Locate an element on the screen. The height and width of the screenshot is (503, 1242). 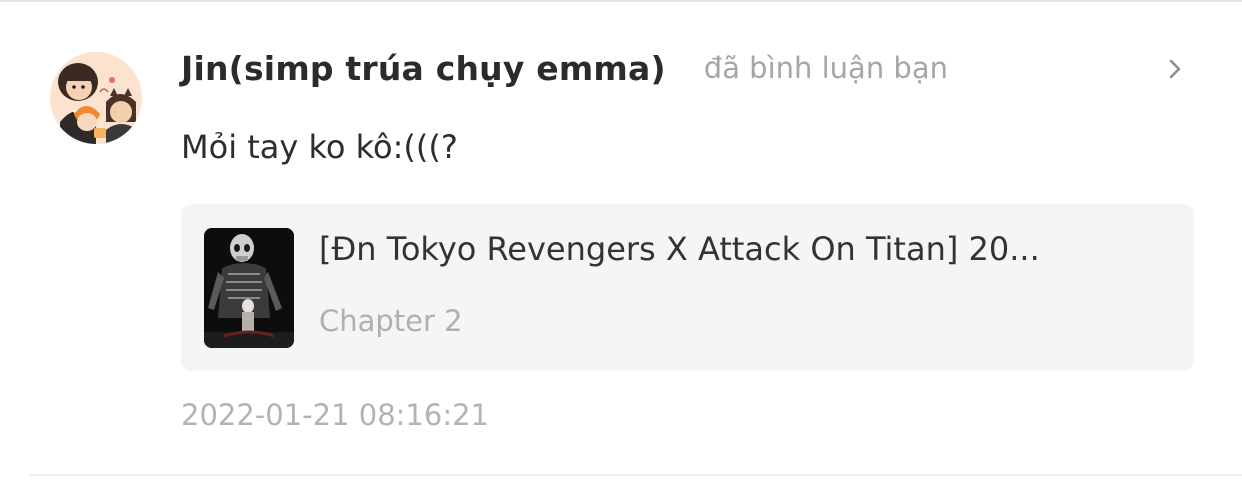
chevron-right-icon is located at coordinates (1175, 69).